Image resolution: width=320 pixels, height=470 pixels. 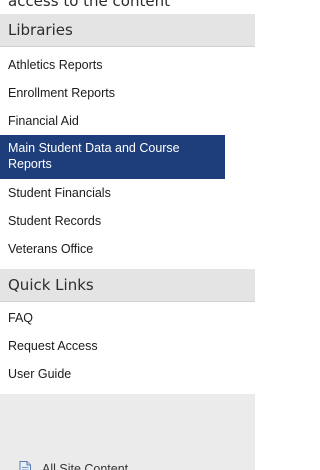 What do you see at coordinates (127, 30) in the screenshot?
I see `libraries-heading: Libraries` at bounding box center [127, 30].